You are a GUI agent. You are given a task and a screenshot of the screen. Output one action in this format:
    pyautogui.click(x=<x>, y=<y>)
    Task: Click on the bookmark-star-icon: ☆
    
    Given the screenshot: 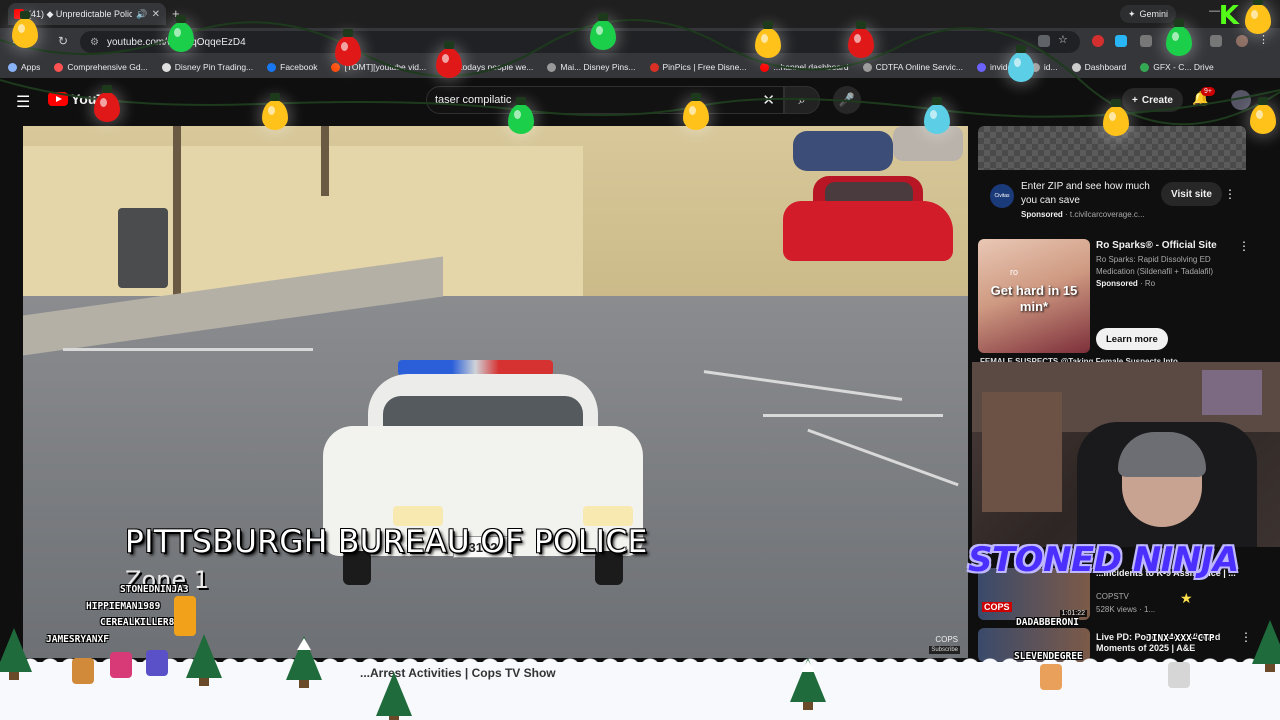 What is the action you would take?
    pyautogui.click(x=1064, y=39)
    